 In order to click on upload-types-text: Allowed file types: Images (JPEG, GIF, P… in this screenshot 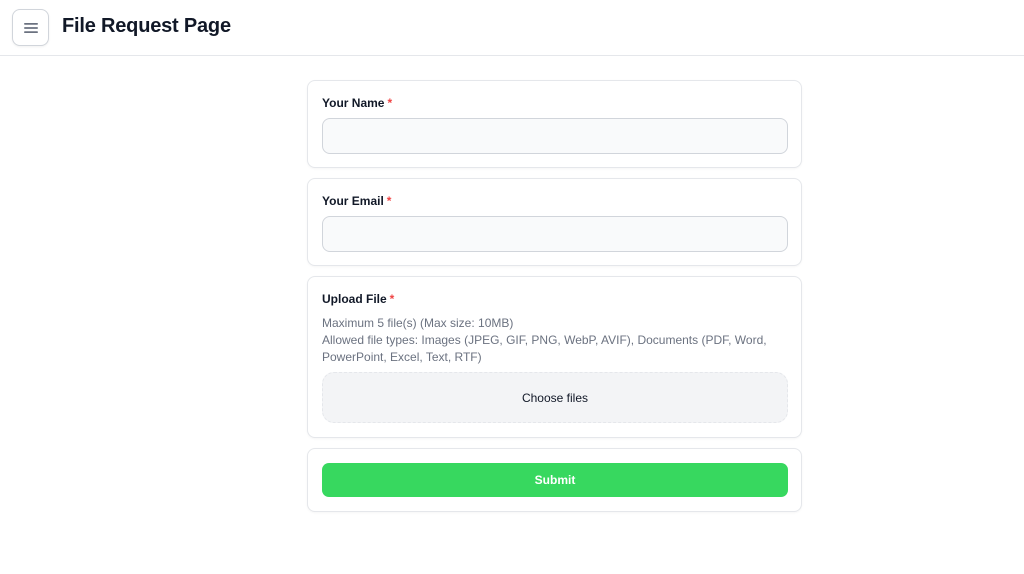, I will do `click(544, 348)`.